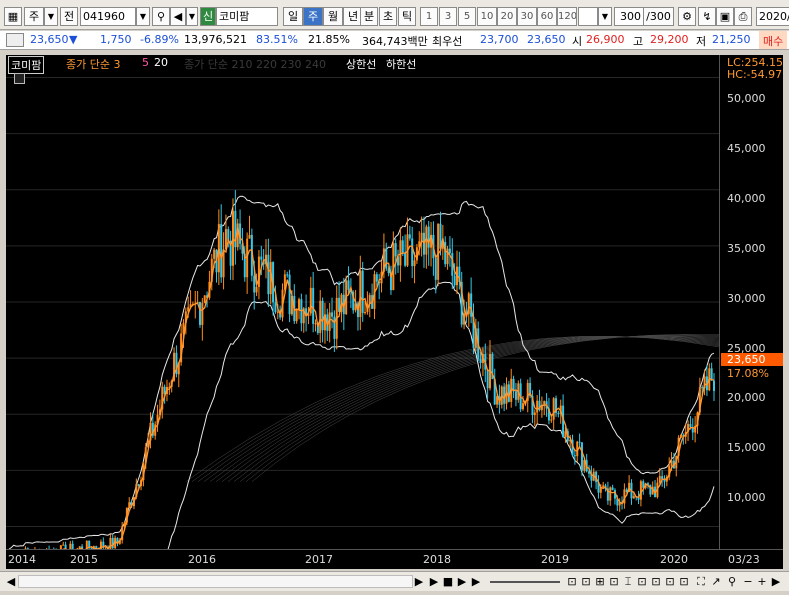  Describe the element at coordinates (659, 16) in the screenshot. I see `count-total: /300` at that location.